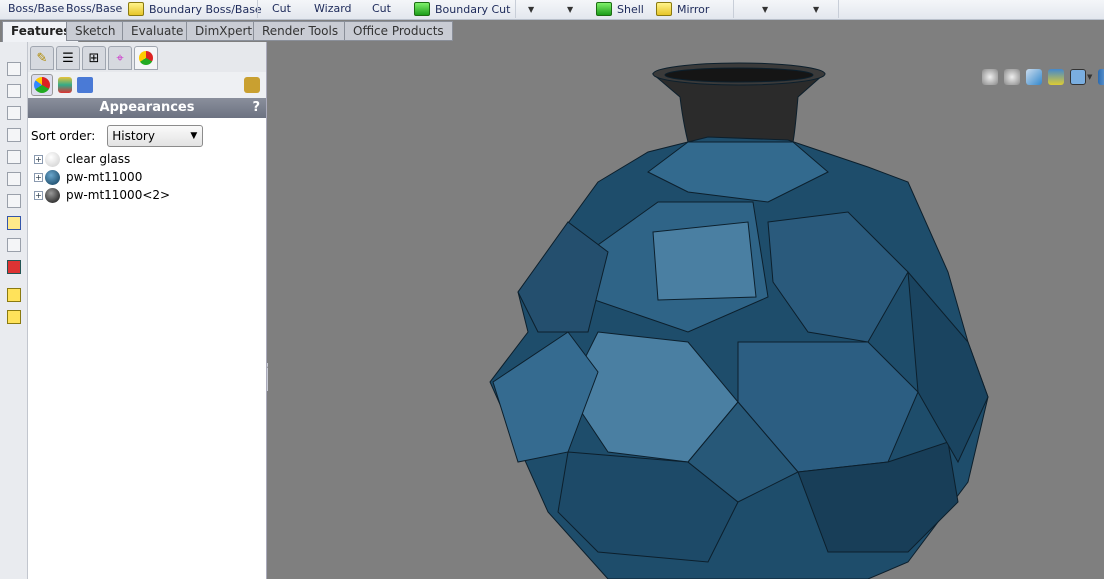 This screenshot has width=1104, height=579. What do you see at coordinates (42, 58) in the screenshot?
I see `feature-manager-tab-icon: ✎` at bounding box center [42, 58].